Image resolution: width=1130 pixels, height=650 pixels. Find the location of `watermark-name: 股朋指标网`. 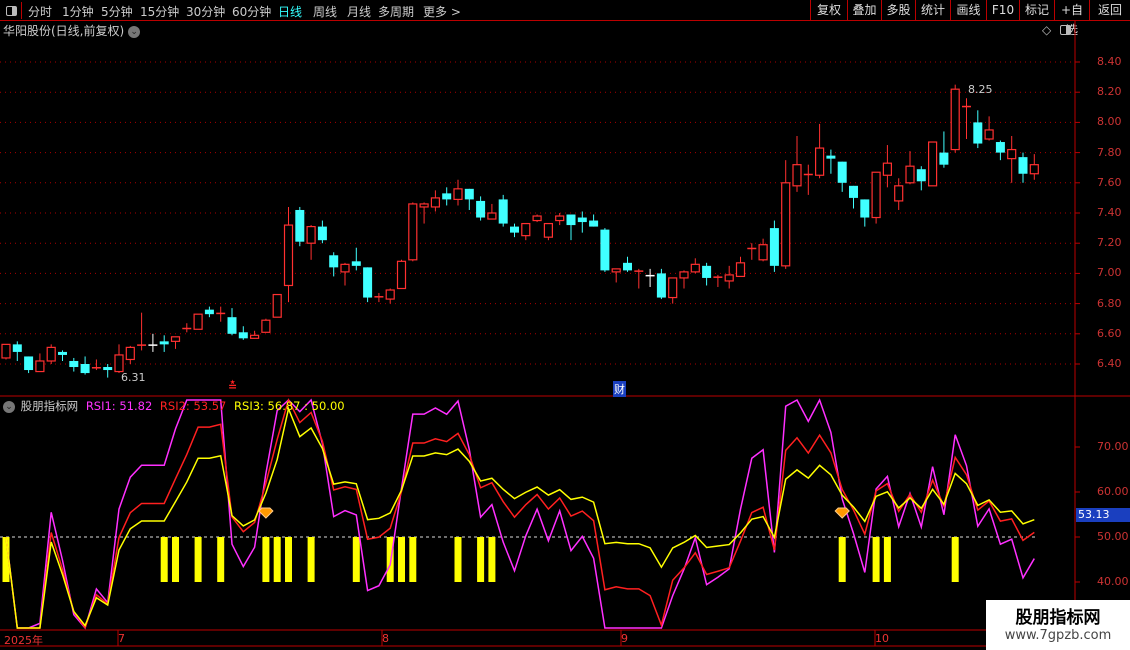

watermark-name: 股朋指标网 is located at coordinates (1058, 618).